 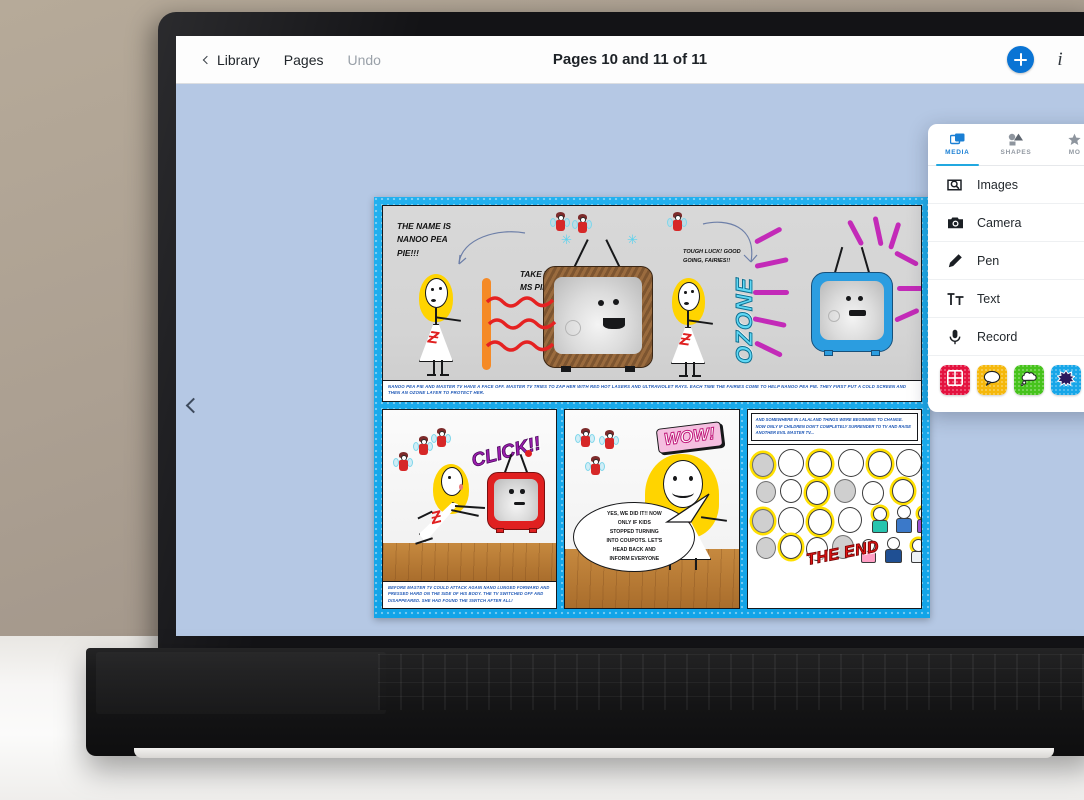 I want to click on text-icon, so click(x=955, y=299).